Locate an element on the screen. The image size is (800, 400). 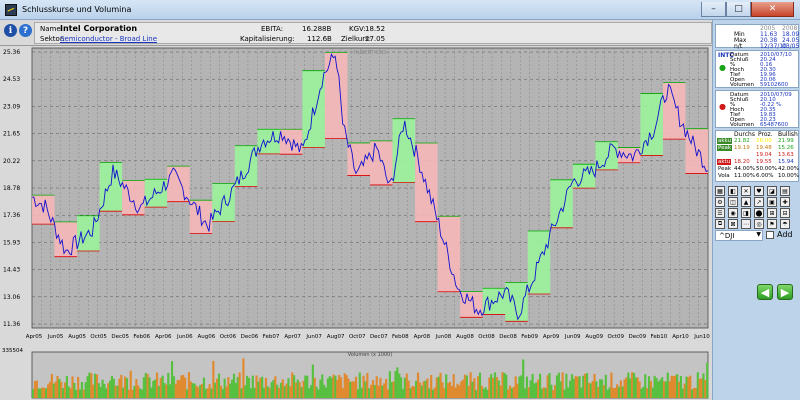
signal-cell: 21.99 is located at coordinates (786, 141).